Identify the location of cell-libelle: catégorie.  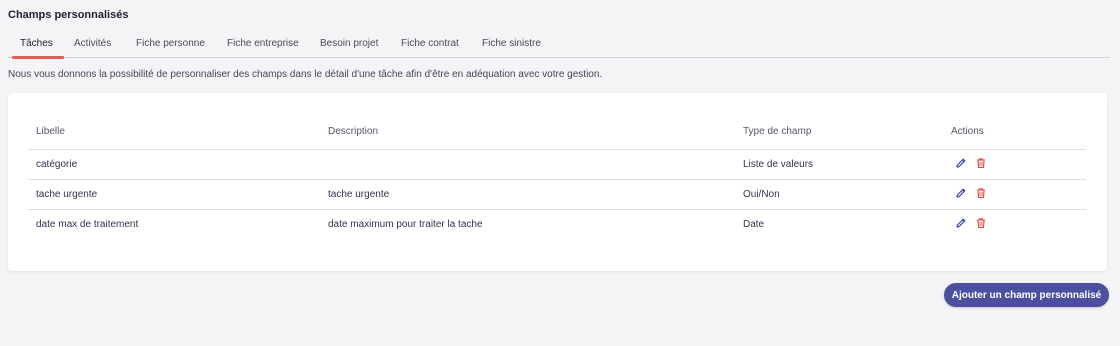
(57, 164).